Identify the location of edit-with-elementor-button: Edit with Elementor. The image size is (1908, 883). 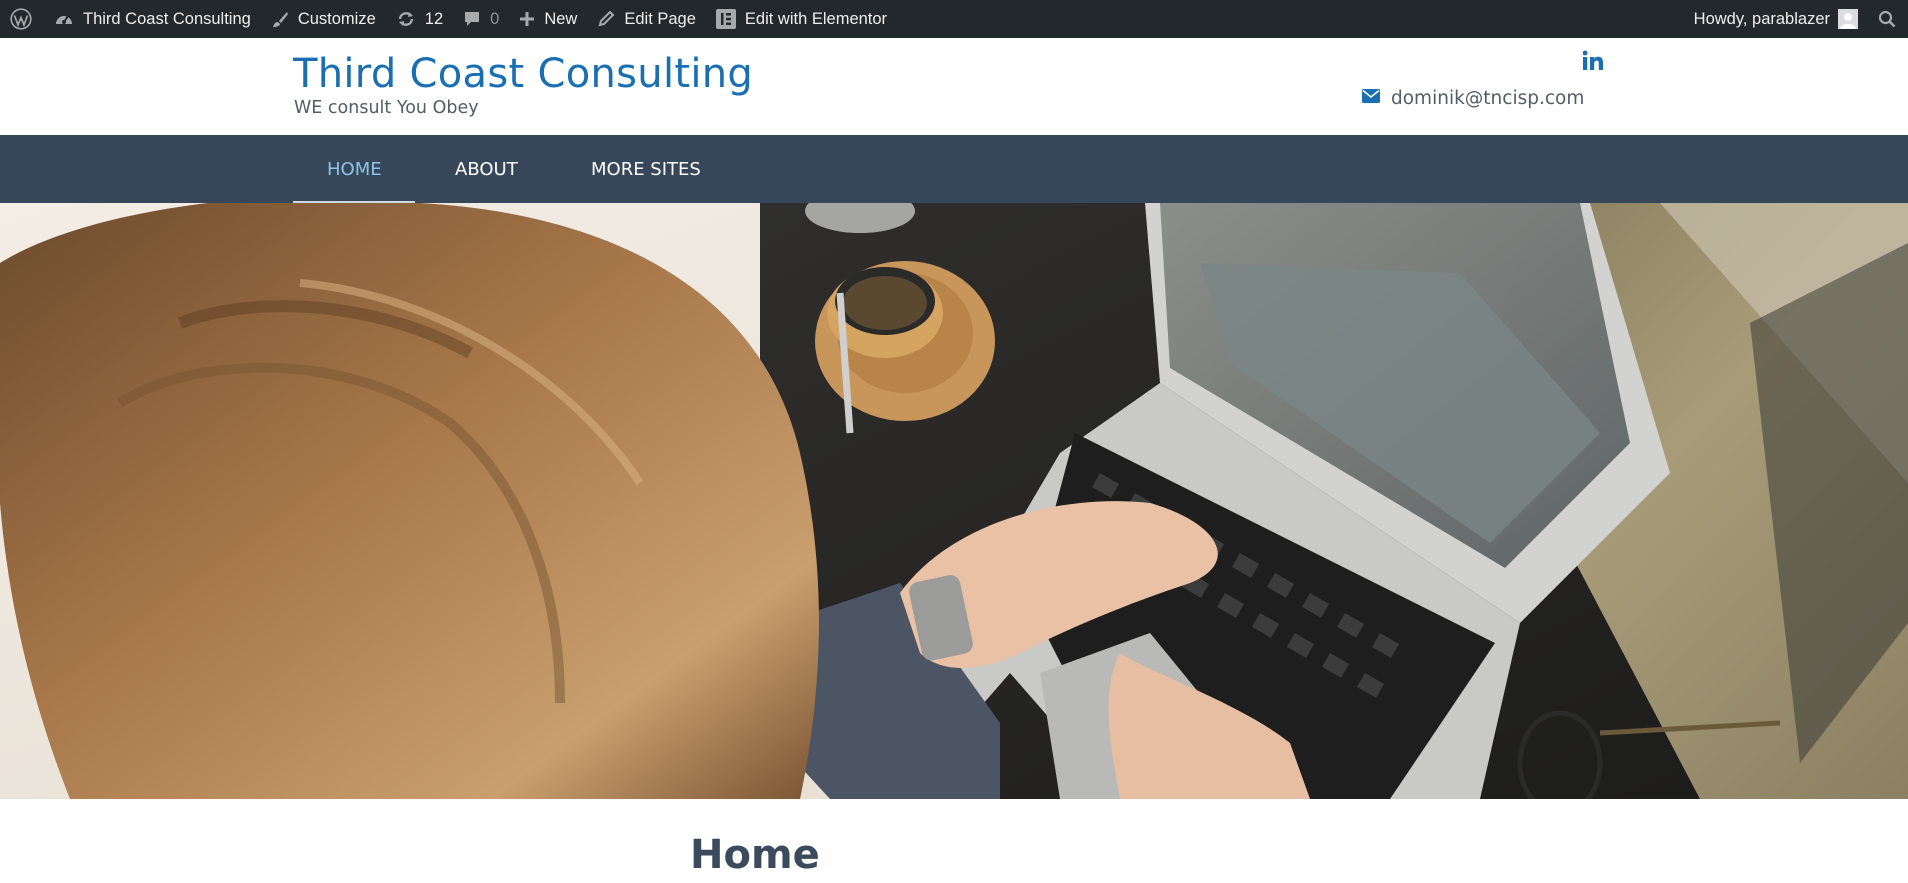
(801, 19).